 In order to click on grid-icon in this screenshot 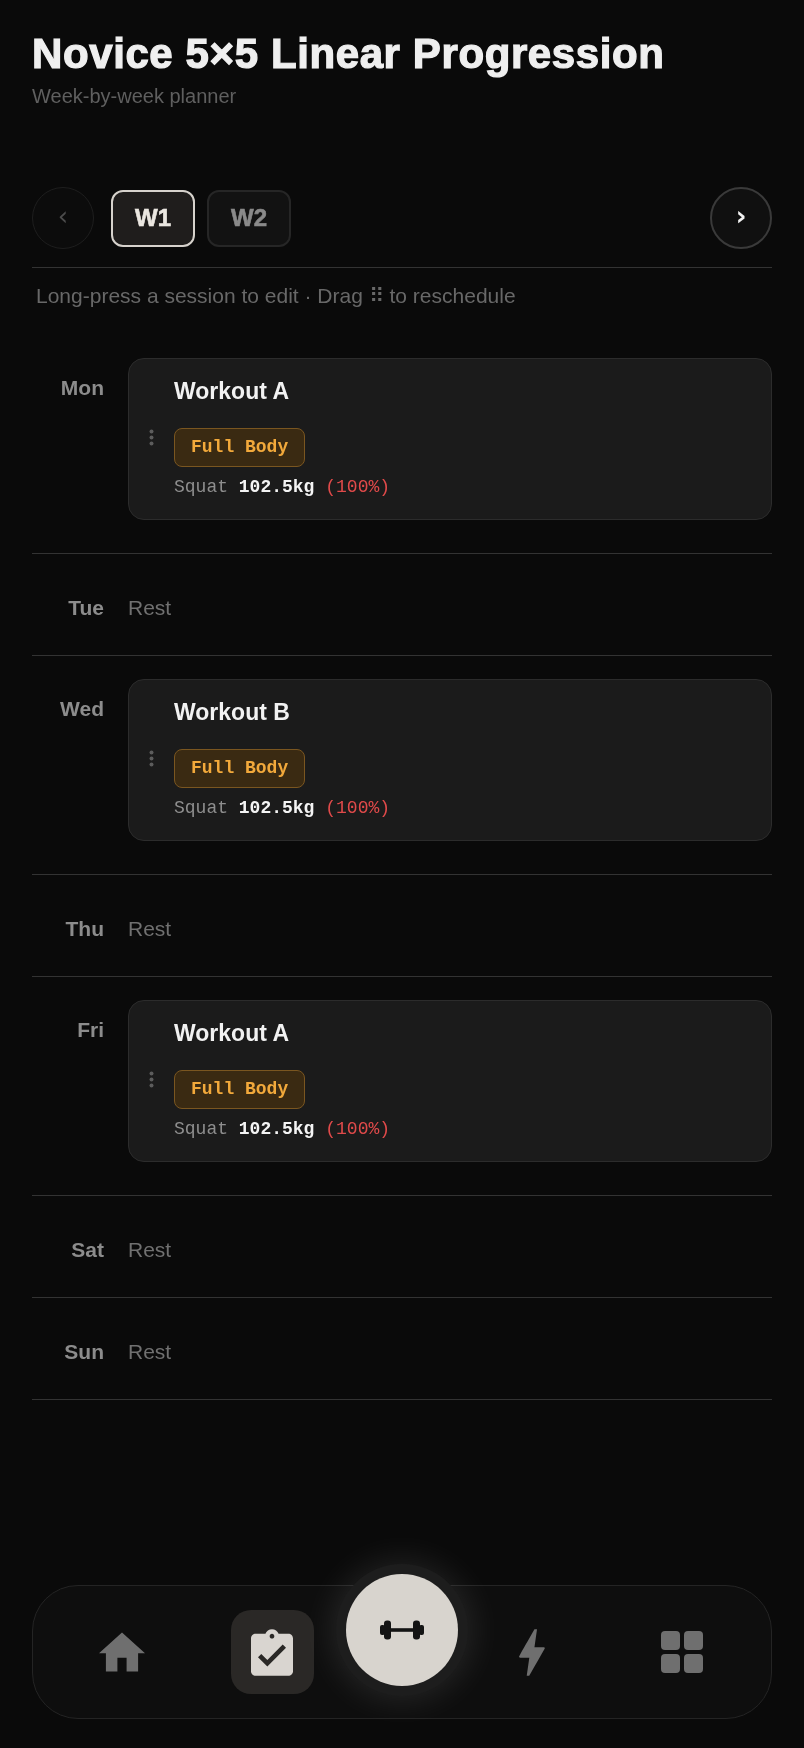, I will do `click(682, 1652)`.